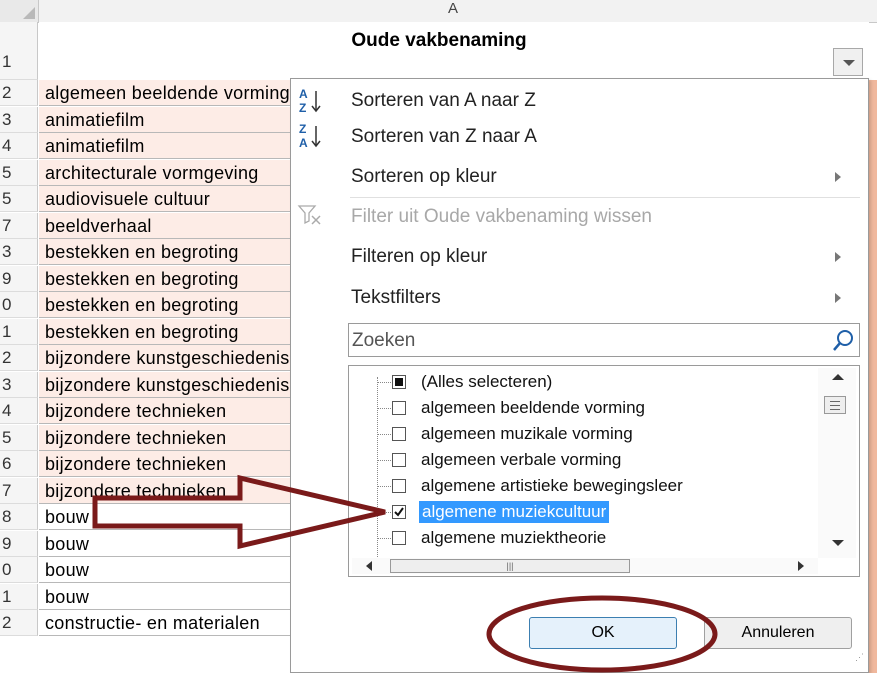 The width and height of the screenshot is (877, 673). I want to click on scroll-up-icon, so click(838, 377).